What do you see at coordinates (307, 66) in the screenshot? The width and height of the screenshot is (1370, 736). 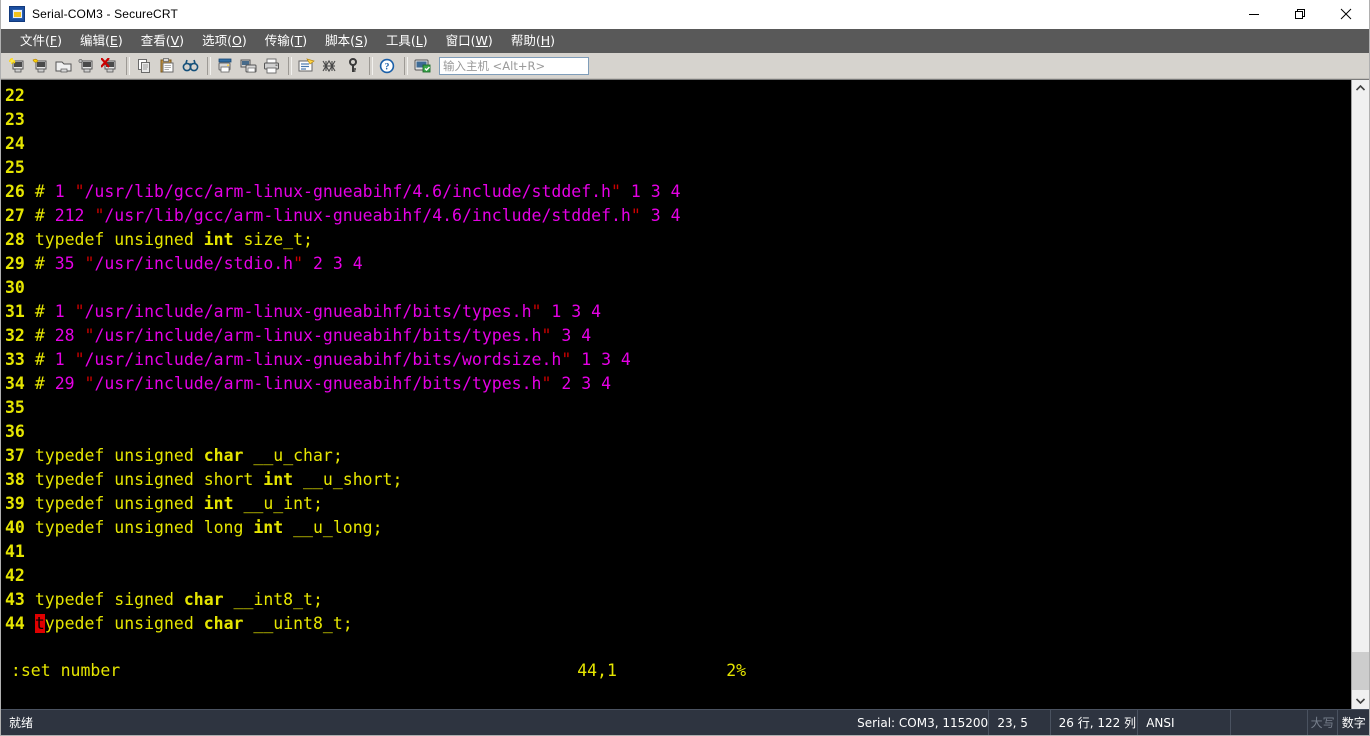 I see `session-options-icon` at bounding box center [307, 66].